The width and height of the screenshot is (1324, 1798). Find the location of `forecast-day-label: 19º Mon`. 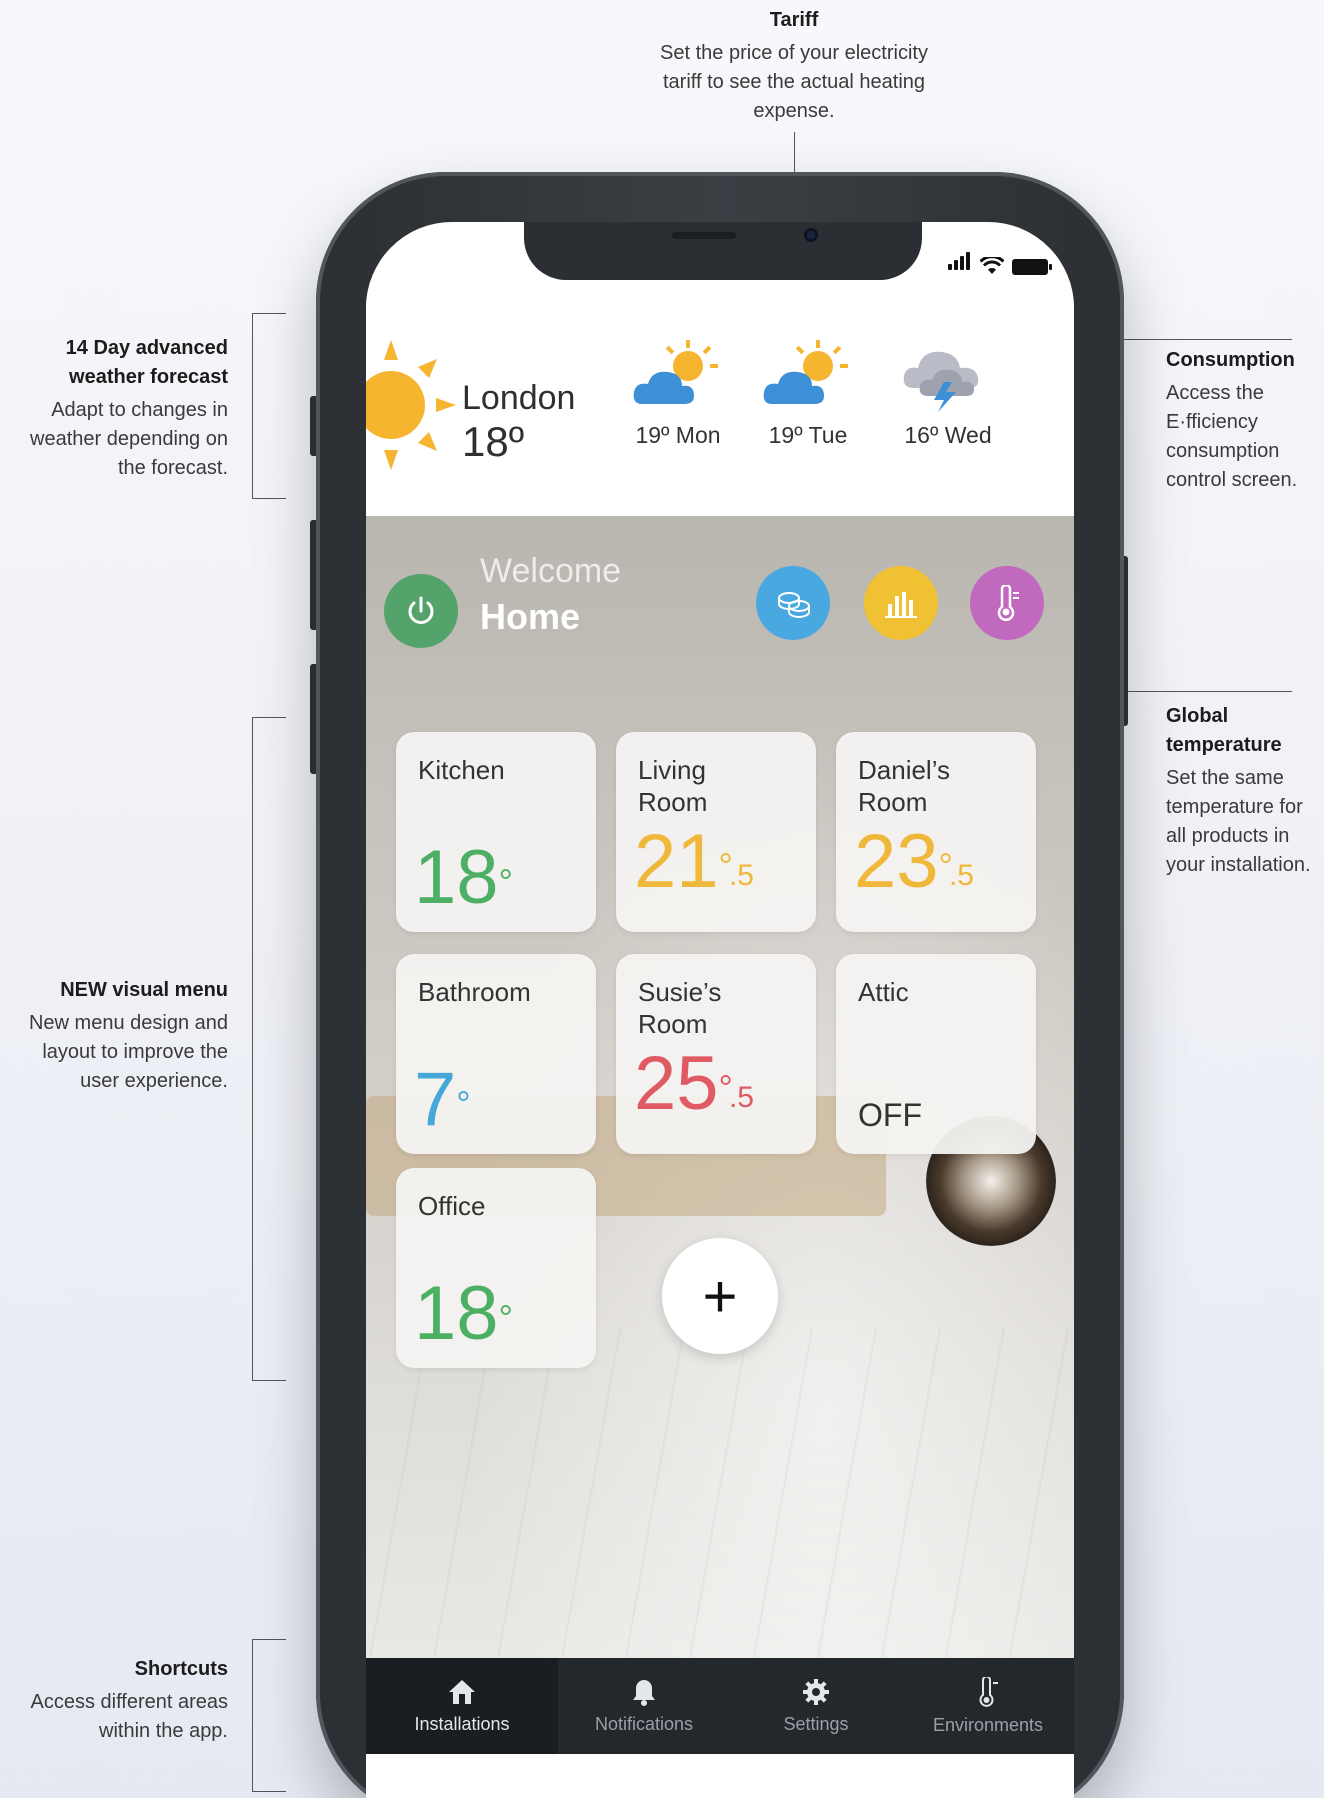

forecast-day-label: 19º Mon is located at coordinates (678, 435).